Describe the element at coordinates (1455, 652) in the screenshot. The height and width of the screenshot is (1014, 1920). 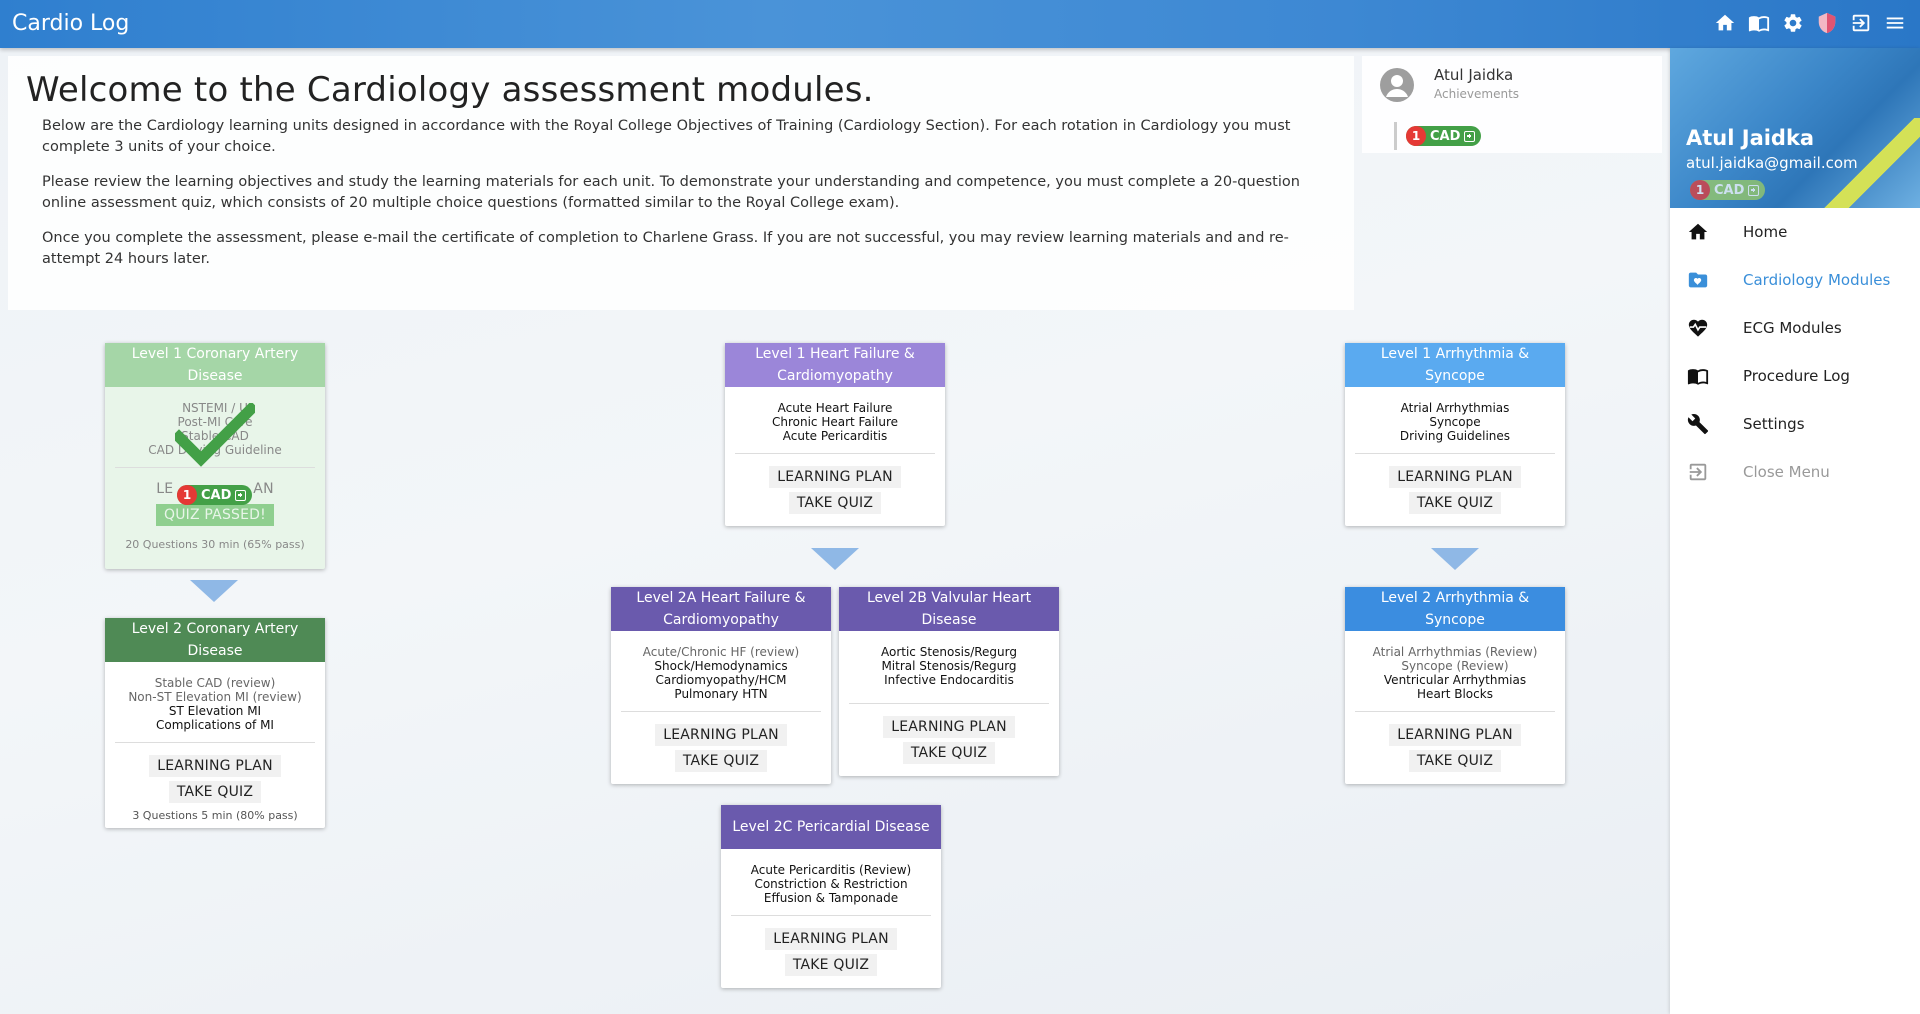
I see `topic-item: Atrial Arrhythmias (Review)` at that location.